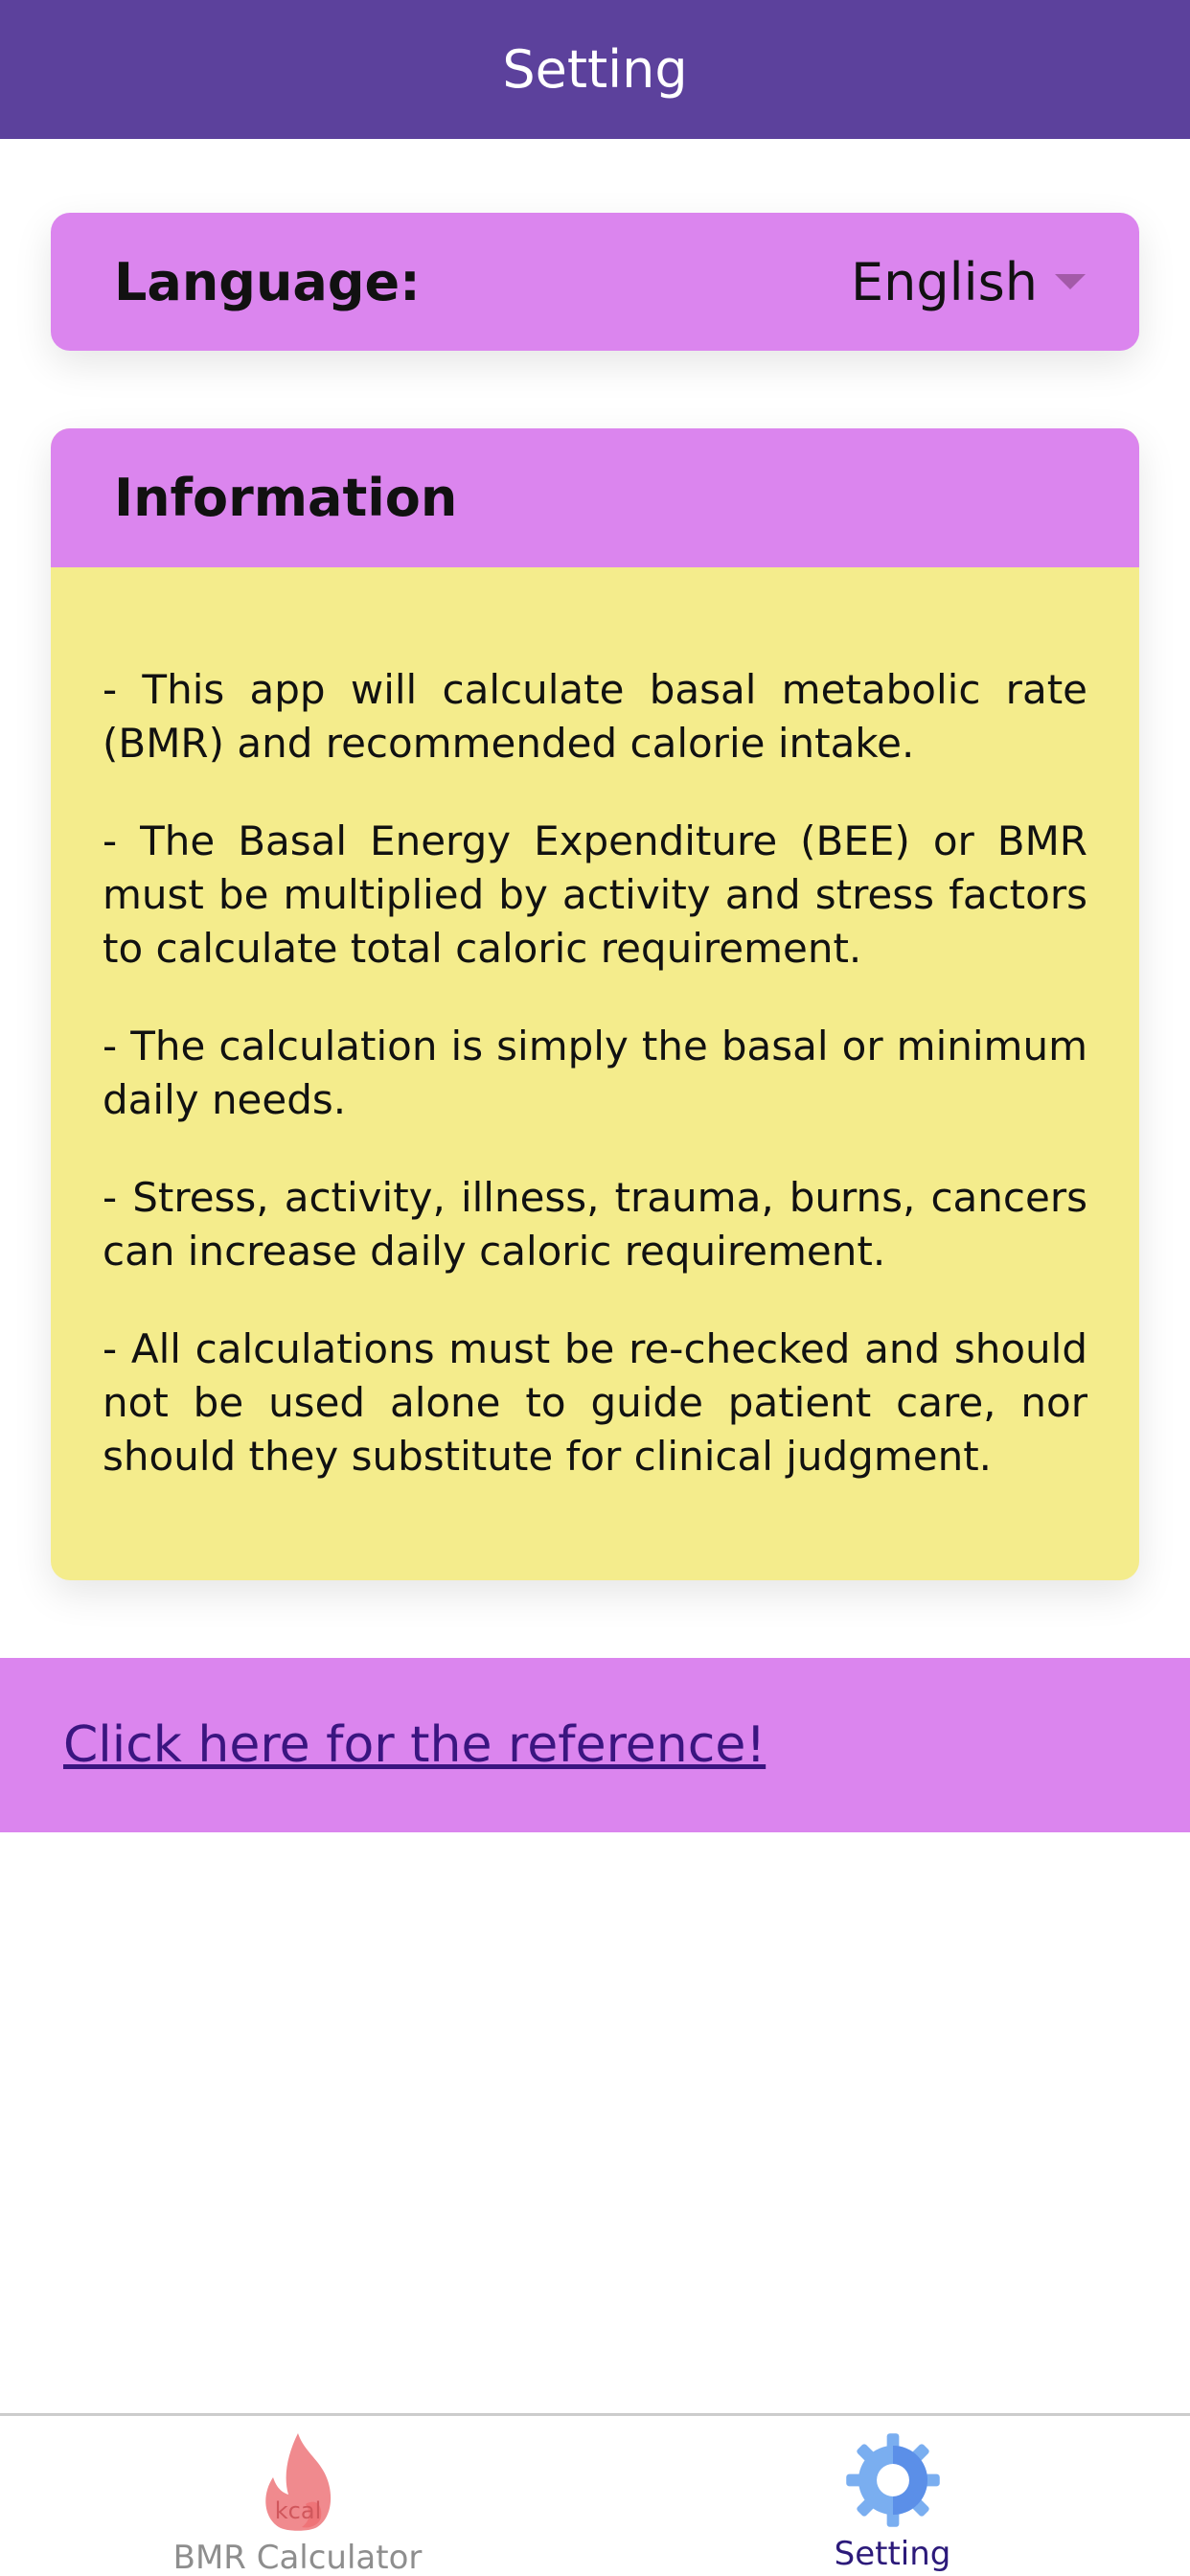  Describe the element at coordinates (297, 2510) in the screenshot. I see `kcal-icon-text: kcal` at that location.